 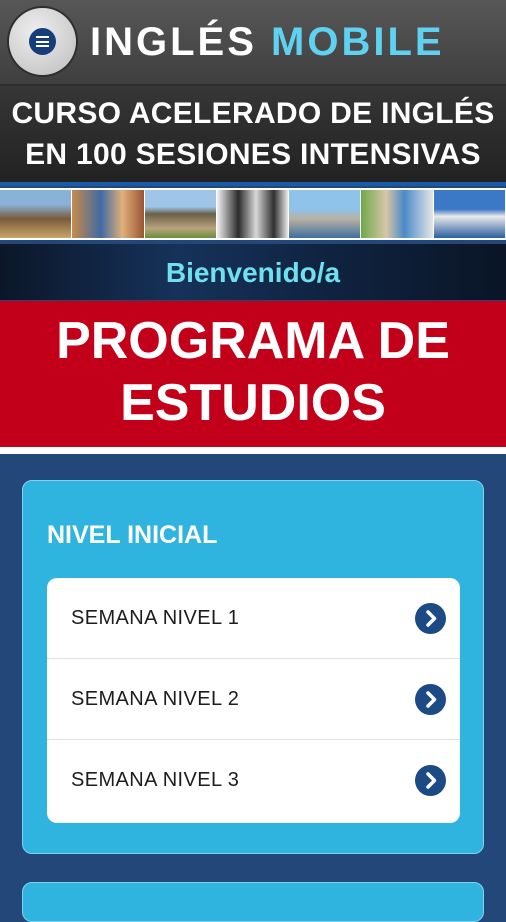 What do you see at coordinates (253, 154) in the screenshot?
I see `course-title-line2: EN 100 SESIONES INTENSIVAS` at bounding box center [253, 154].